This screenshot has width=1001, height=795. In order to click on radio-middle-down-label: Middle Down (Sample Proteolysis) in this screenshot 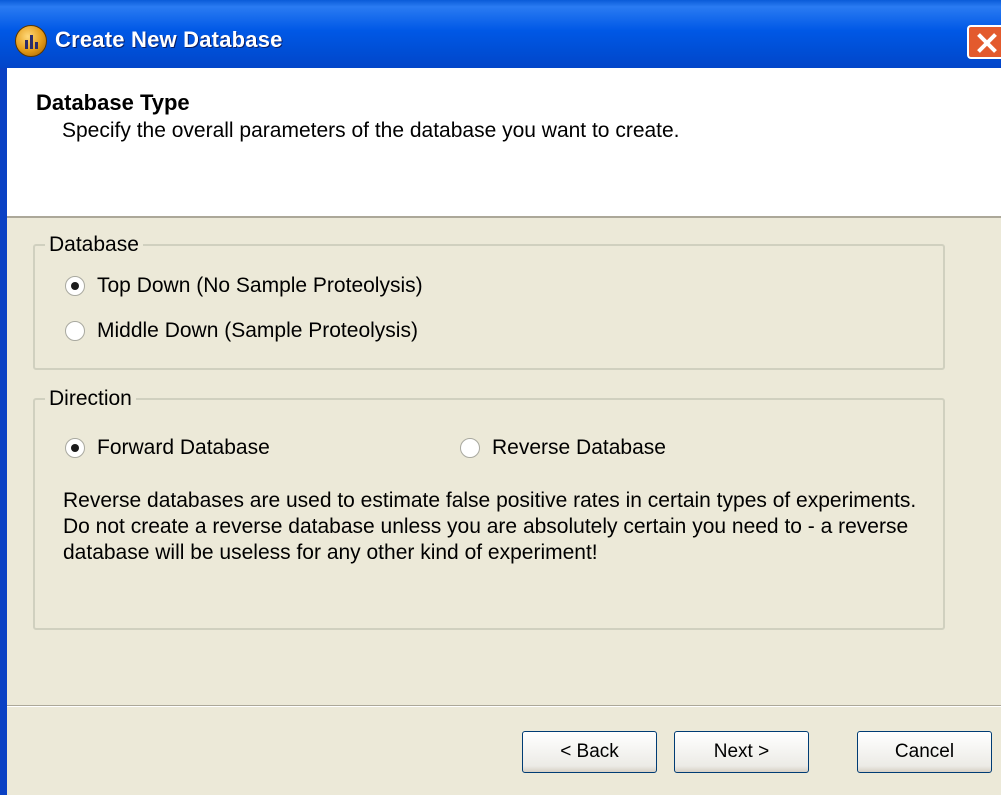, I will do `click(257, 330)`.